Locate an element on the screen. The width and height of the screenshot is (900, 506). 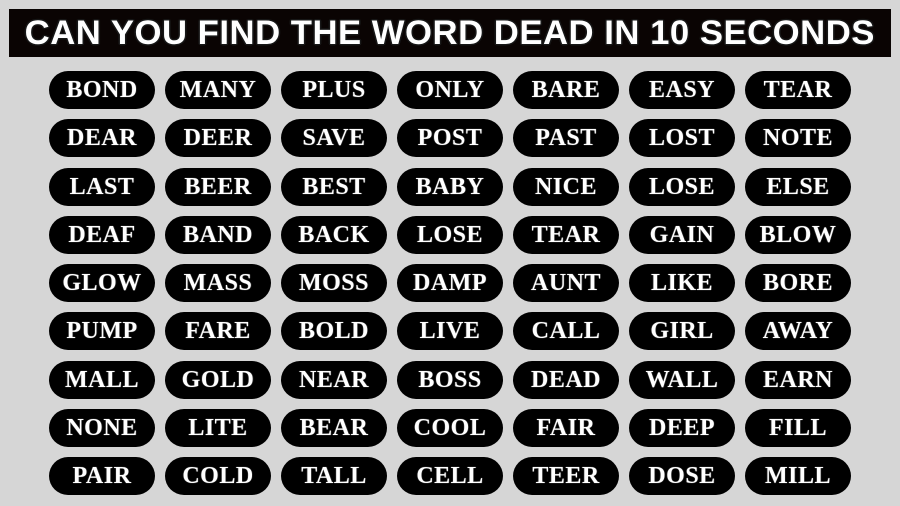
word-pill: BABY is located at coordinates (450, 186).